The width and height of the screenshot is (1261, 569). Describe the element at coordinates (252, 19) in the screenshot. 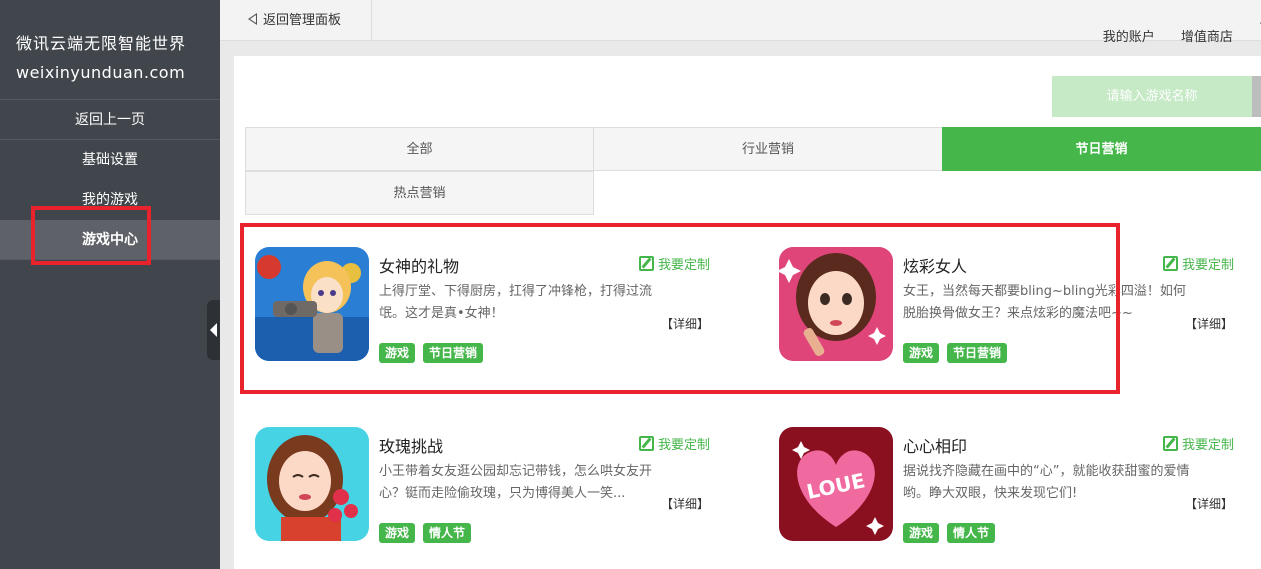

I see `back-arrow-icon` at that location.